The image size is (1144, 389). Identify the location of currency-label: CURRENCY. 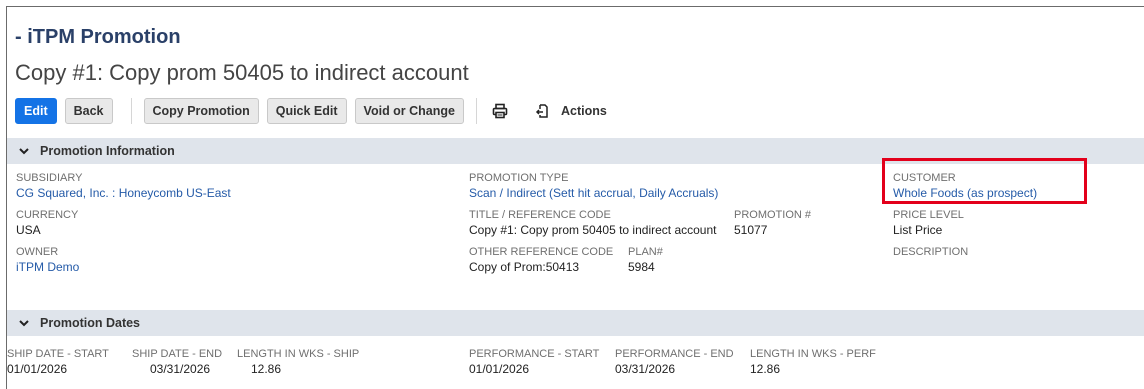
(47, 215).